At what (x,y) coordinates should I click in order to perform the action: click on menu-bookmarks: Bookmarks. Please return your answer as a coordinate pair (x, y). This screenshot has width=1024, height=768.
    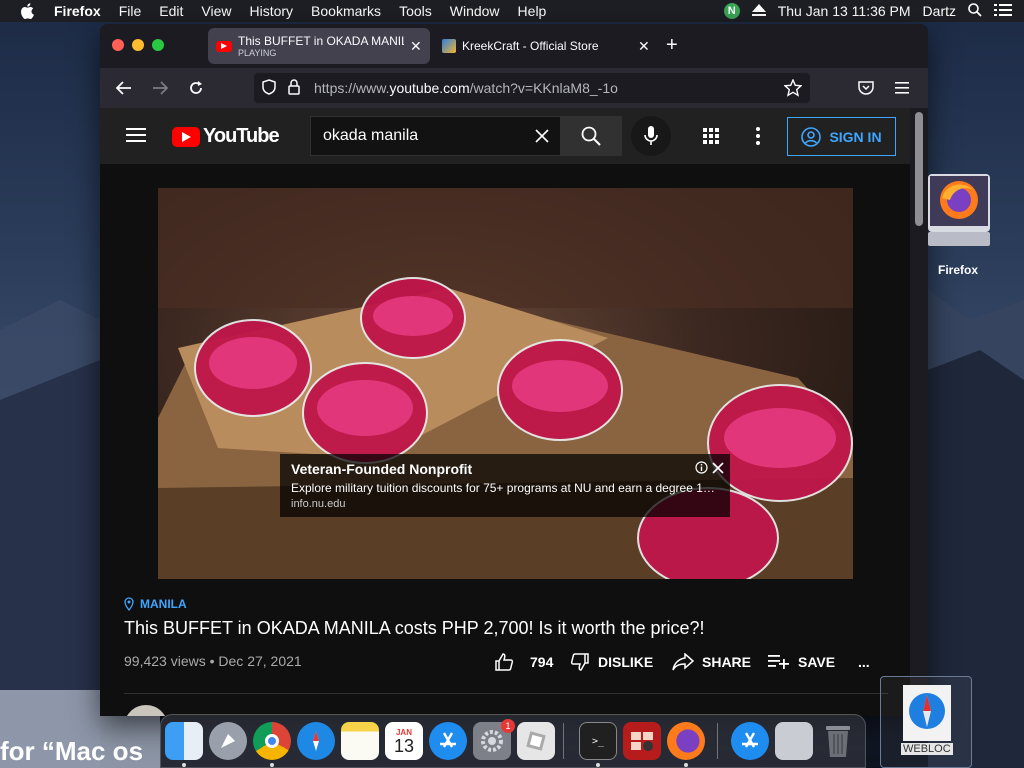
    Looking at the image, I should click on (346, 11).